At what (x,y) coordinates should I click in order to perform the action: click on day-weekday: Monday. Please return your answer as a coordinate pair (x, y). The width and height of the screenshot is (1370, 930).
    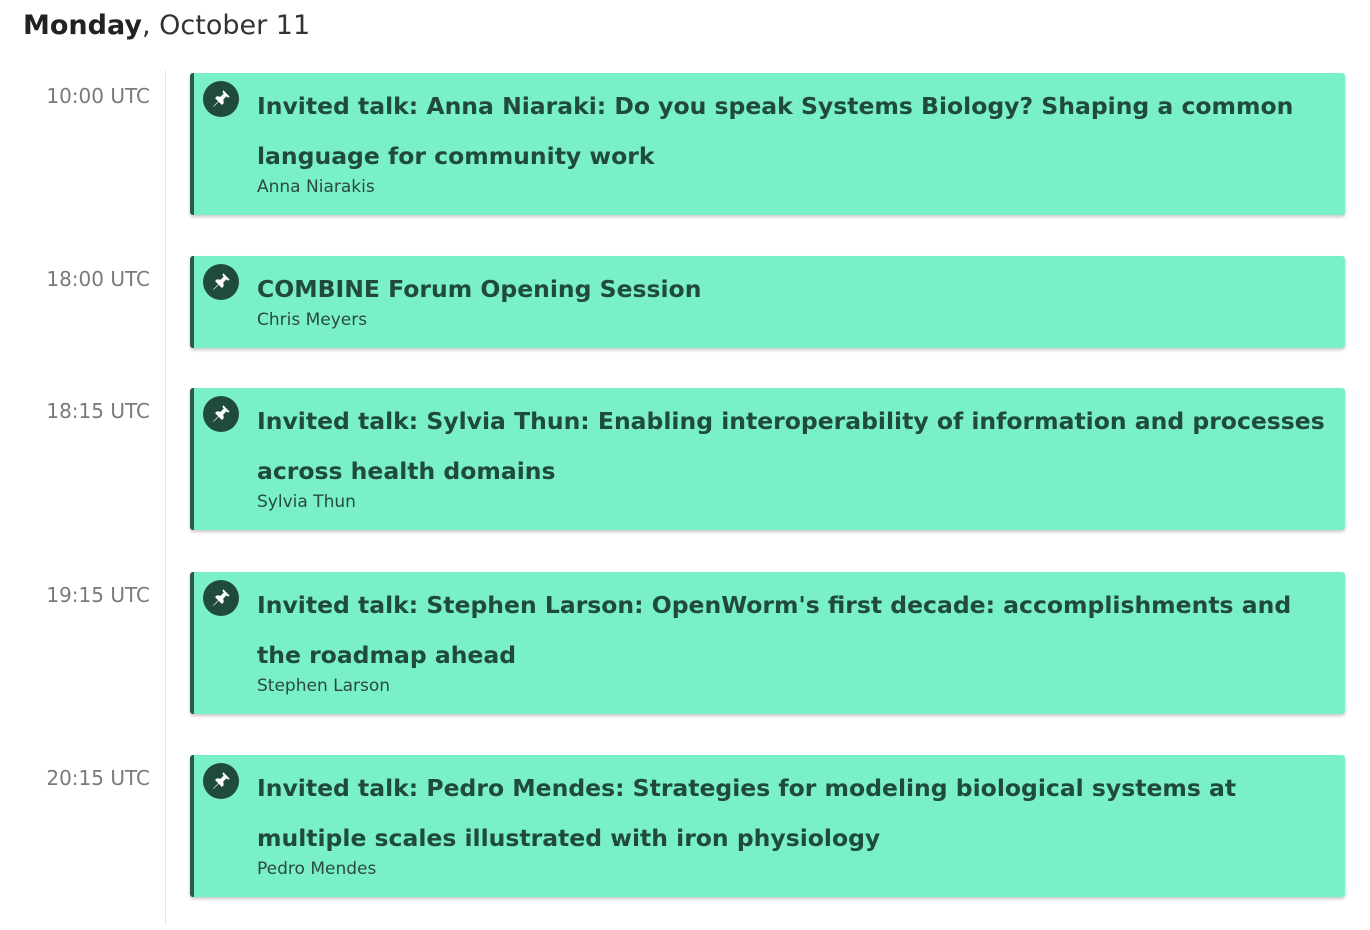
    Looking at the image, I should click on (82, 25).